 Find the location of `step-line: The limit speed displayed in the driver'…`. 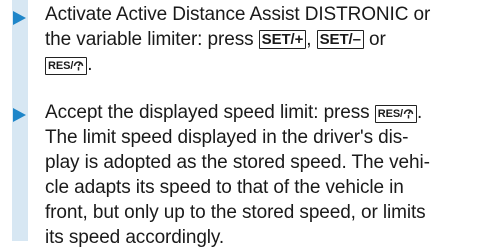

step-line: The limit speed displayed in the driver'… is located at coordinates (227, 137).